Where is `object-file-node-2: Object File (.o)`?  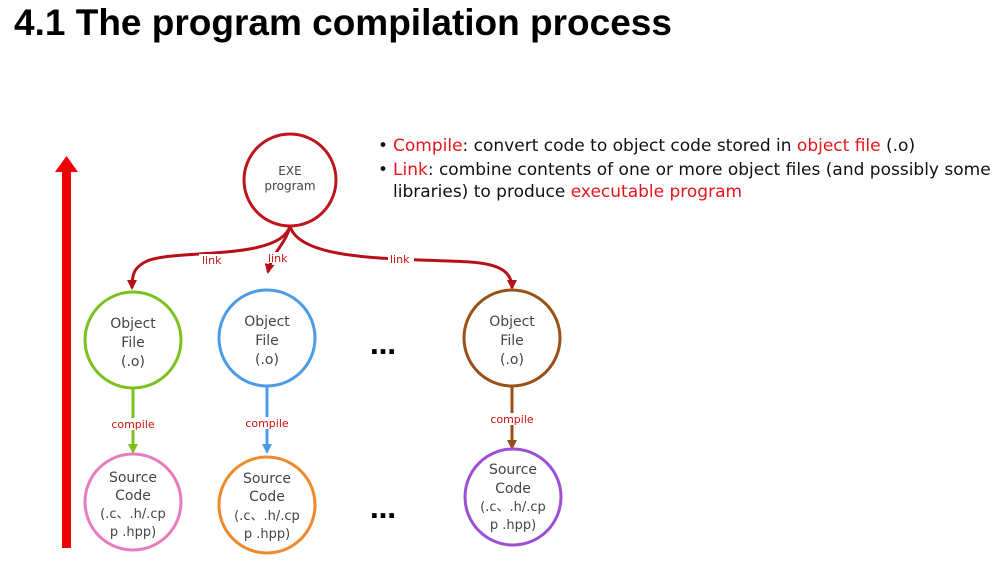 object-file-node-2: Object File (.o) is located at coordinates (267, 338).